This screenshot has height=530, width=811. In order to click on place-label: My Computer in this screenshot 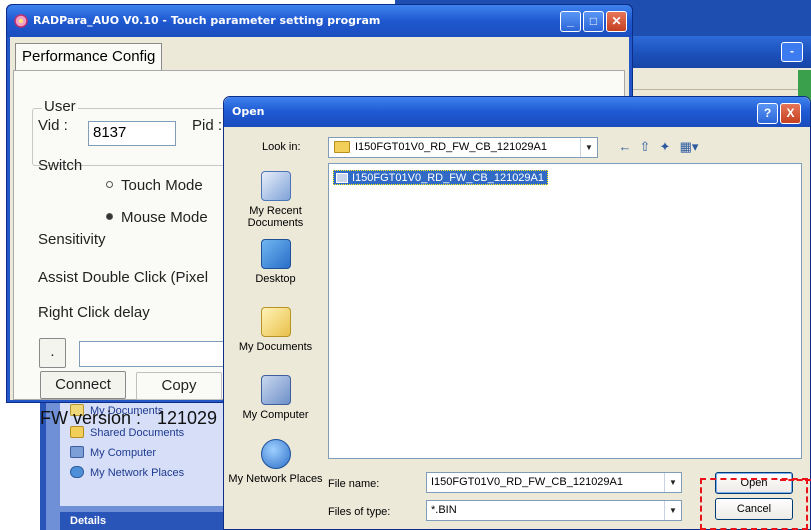, I will do `click(275, 415)`.